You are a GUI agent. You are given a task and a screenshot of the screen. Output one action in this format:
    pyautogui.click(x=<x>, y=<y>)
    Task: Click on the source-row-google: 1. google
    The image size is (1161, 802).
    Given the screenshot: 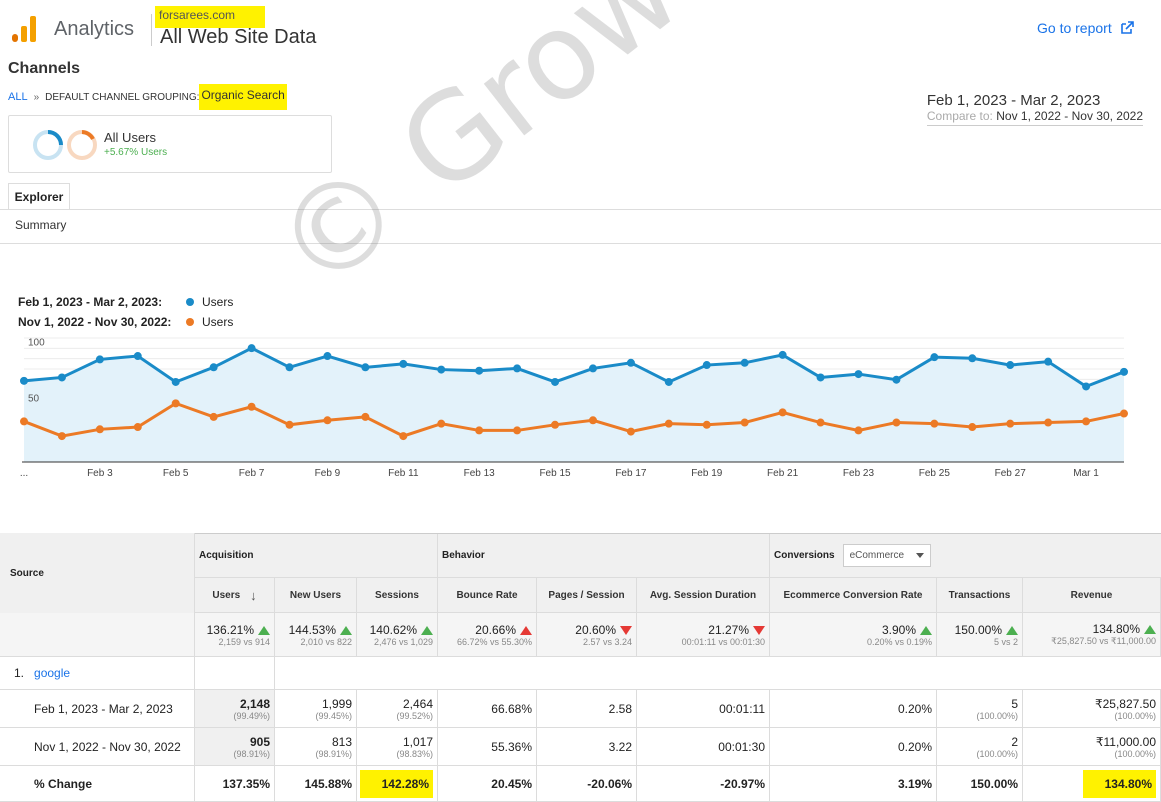 What is the action you would take?
    pyautogui.click(x=580, y=673)
    